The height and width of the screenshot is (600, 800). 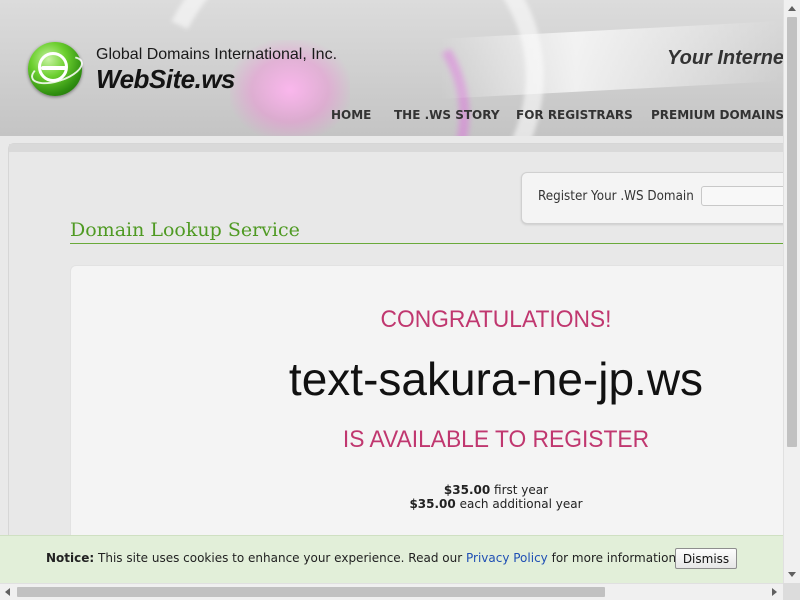 I want to click on vertical-scroll-thumb, so click(x=792, y=232).